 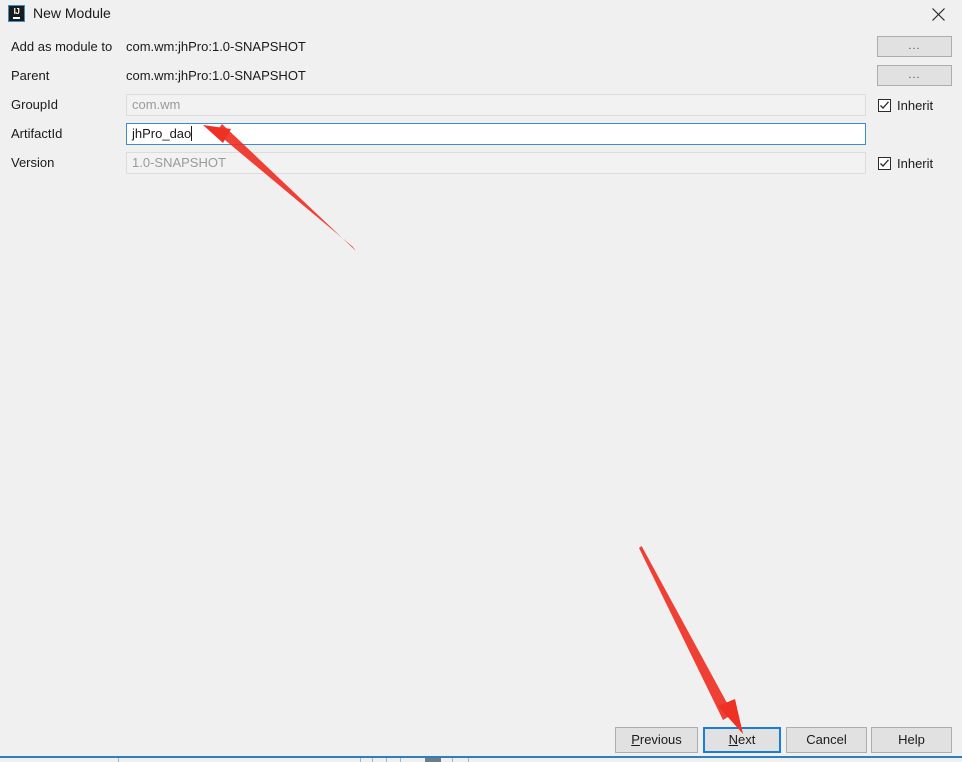 What do you see at coordinates (481, 740) in the screenshot?
I see `dialog-button-bar: Previous Next Cancel Help` at bounding box center [481, 740].